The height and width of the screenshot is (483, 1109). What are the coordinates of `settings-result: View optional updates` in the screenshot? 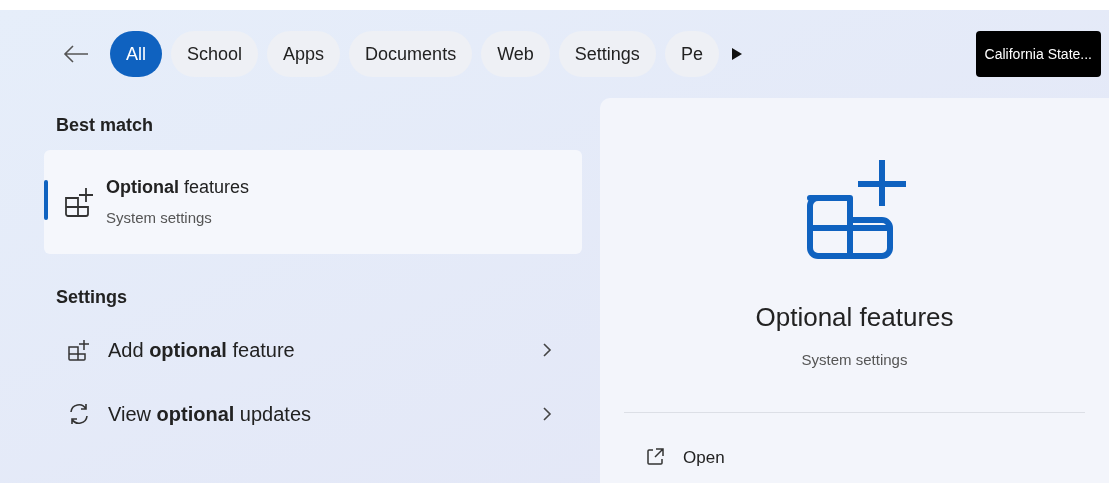 It's located at (210, 414).